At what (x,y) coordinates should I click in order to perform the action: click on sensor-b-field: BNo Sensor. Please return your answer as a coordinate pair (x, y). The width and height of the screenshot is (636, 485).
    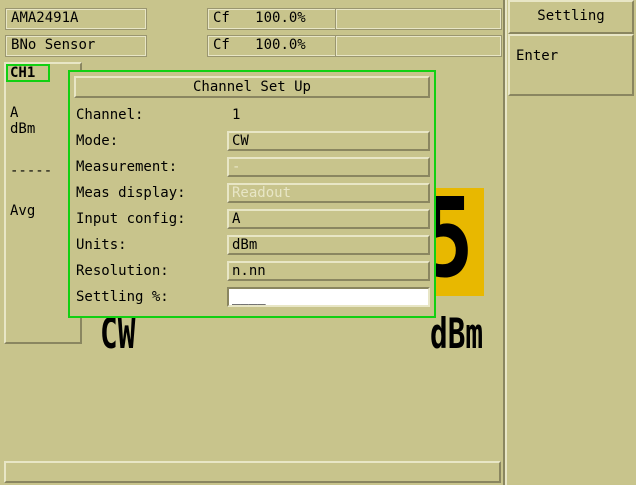
    Looking at the image, I should click on (76, 46).